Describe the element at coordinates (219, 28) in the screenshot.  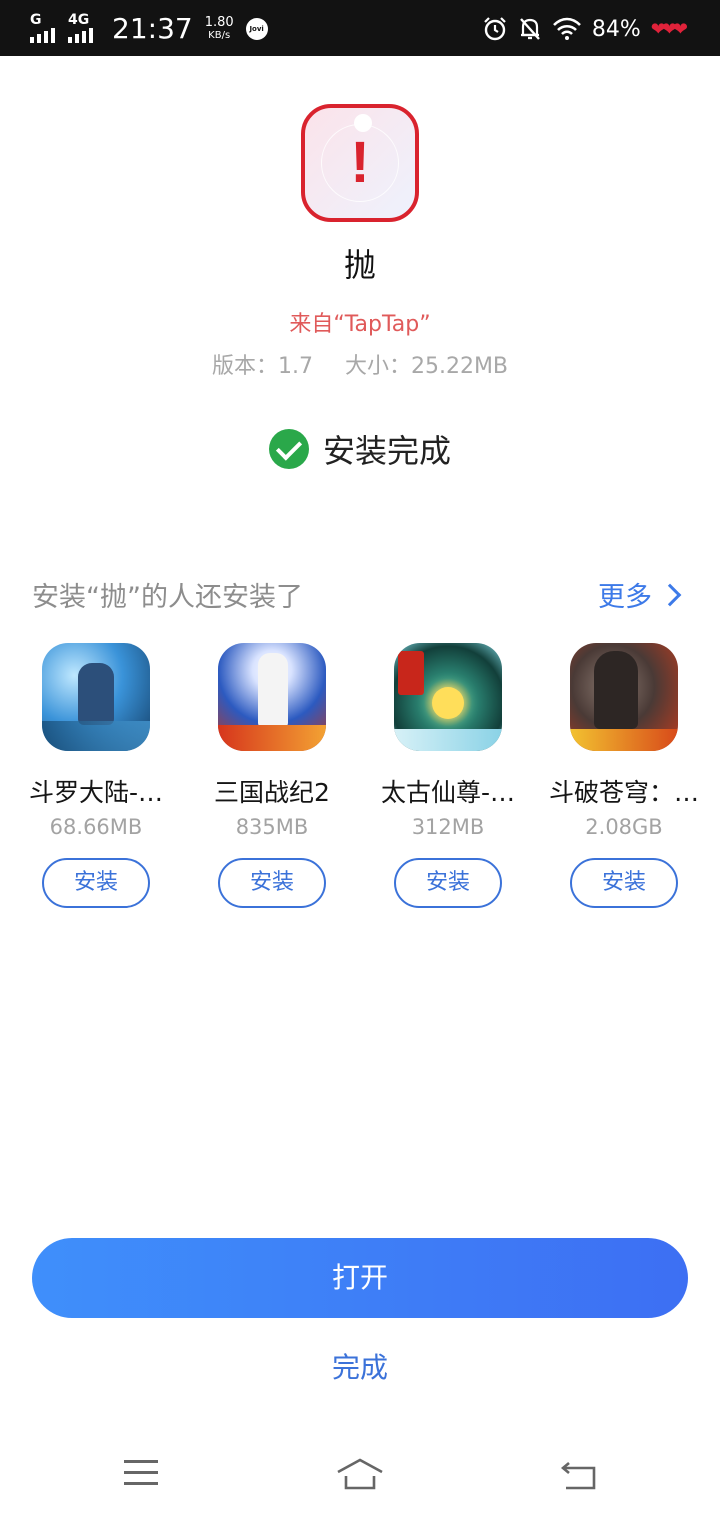
I see `network-speed: 1.80 KB/s` at that location.